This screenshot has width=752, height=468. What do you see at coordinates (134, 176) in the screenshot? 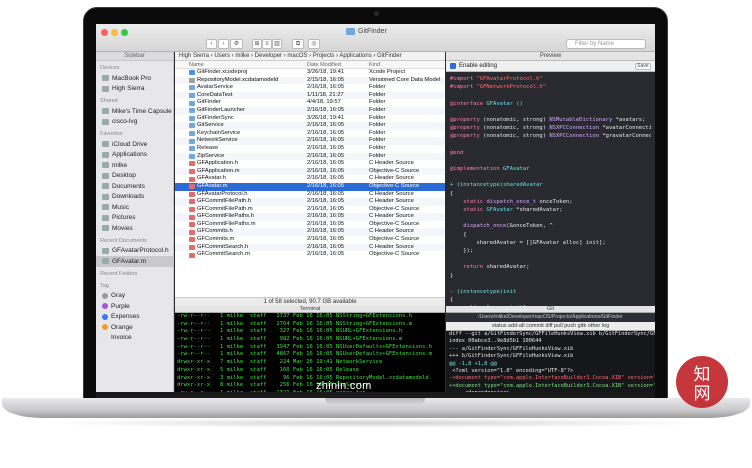
I see `sidebar-item: Desktop` at bounding box center [134, 176].